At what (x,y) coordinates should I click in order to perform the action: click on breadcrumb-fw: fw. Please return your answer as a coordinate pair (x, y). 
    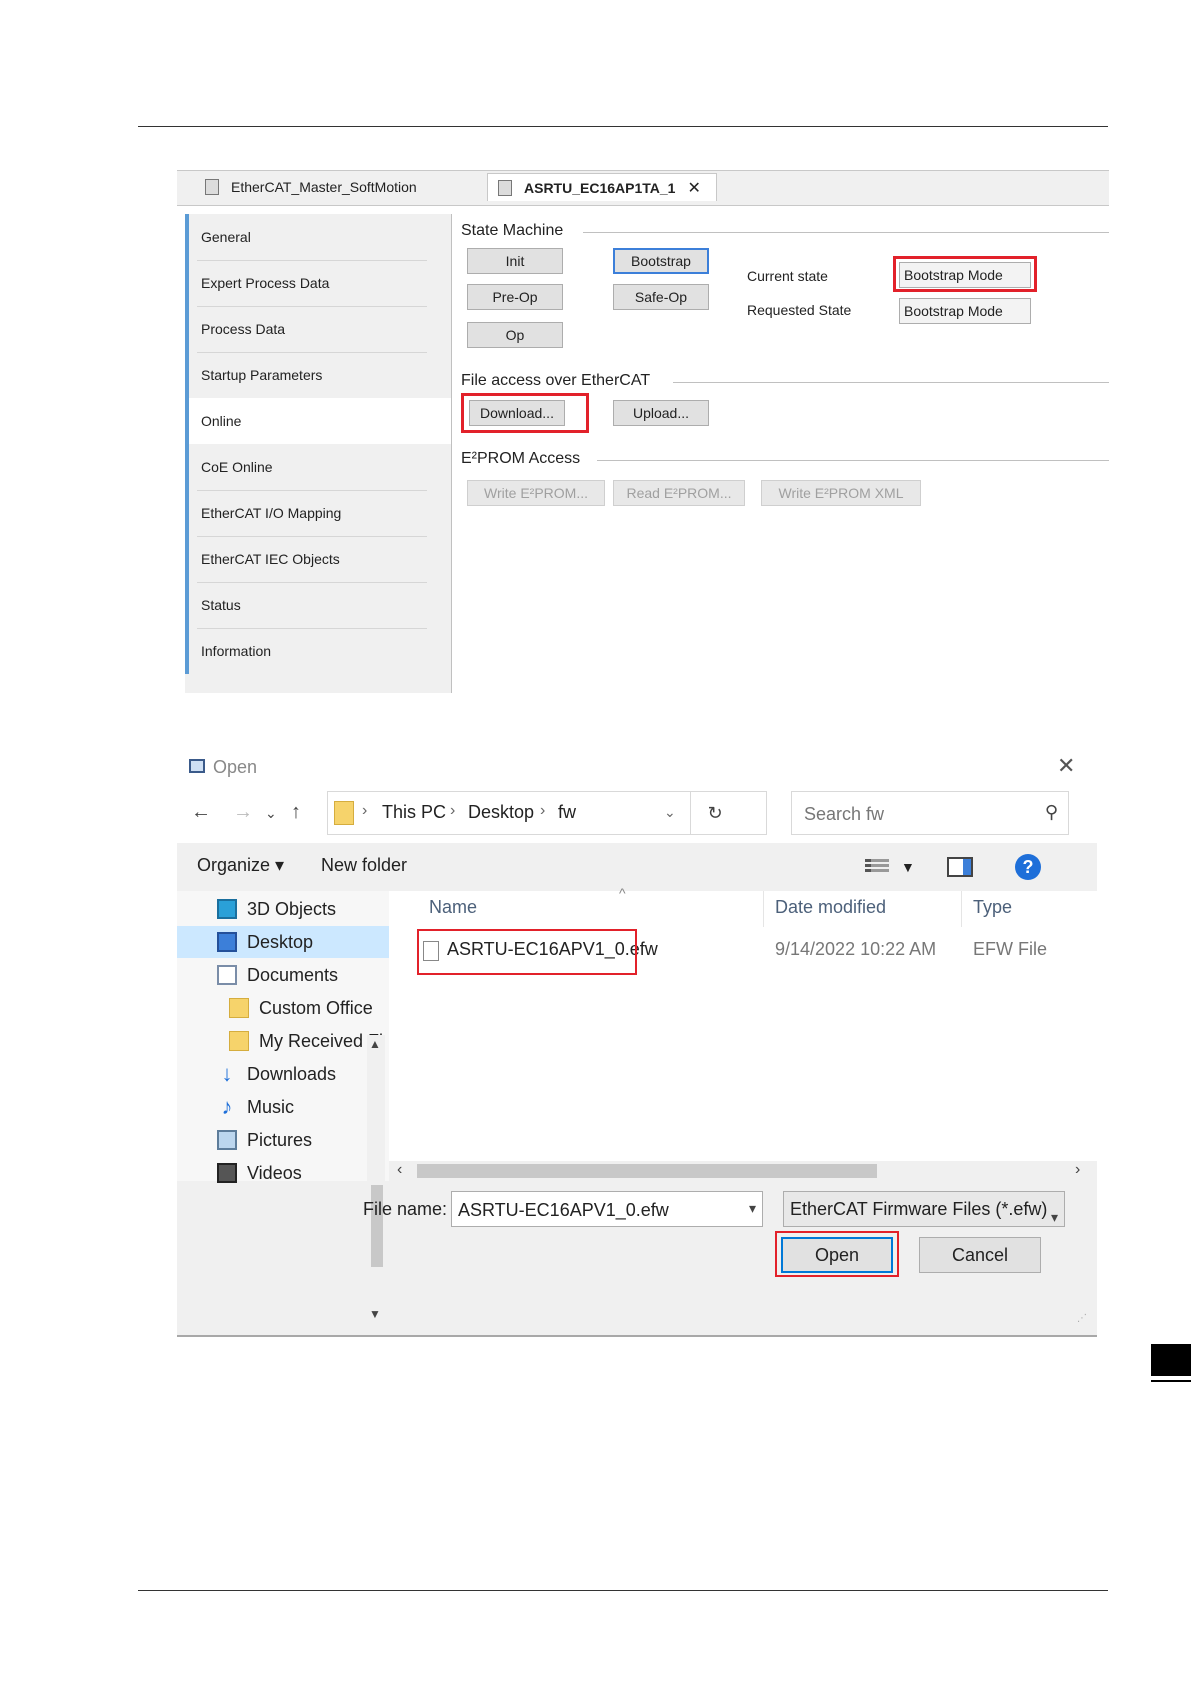
    Looking at the image, I should click on (567, 812).